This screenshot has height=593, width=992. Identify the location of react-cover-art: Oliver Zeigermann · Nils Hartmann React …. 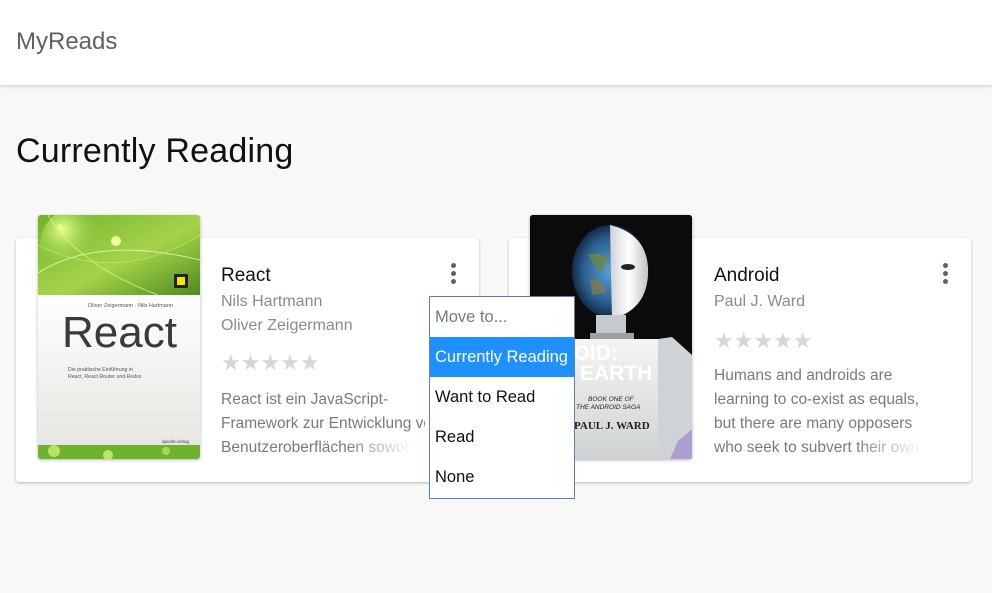
(119, 337).